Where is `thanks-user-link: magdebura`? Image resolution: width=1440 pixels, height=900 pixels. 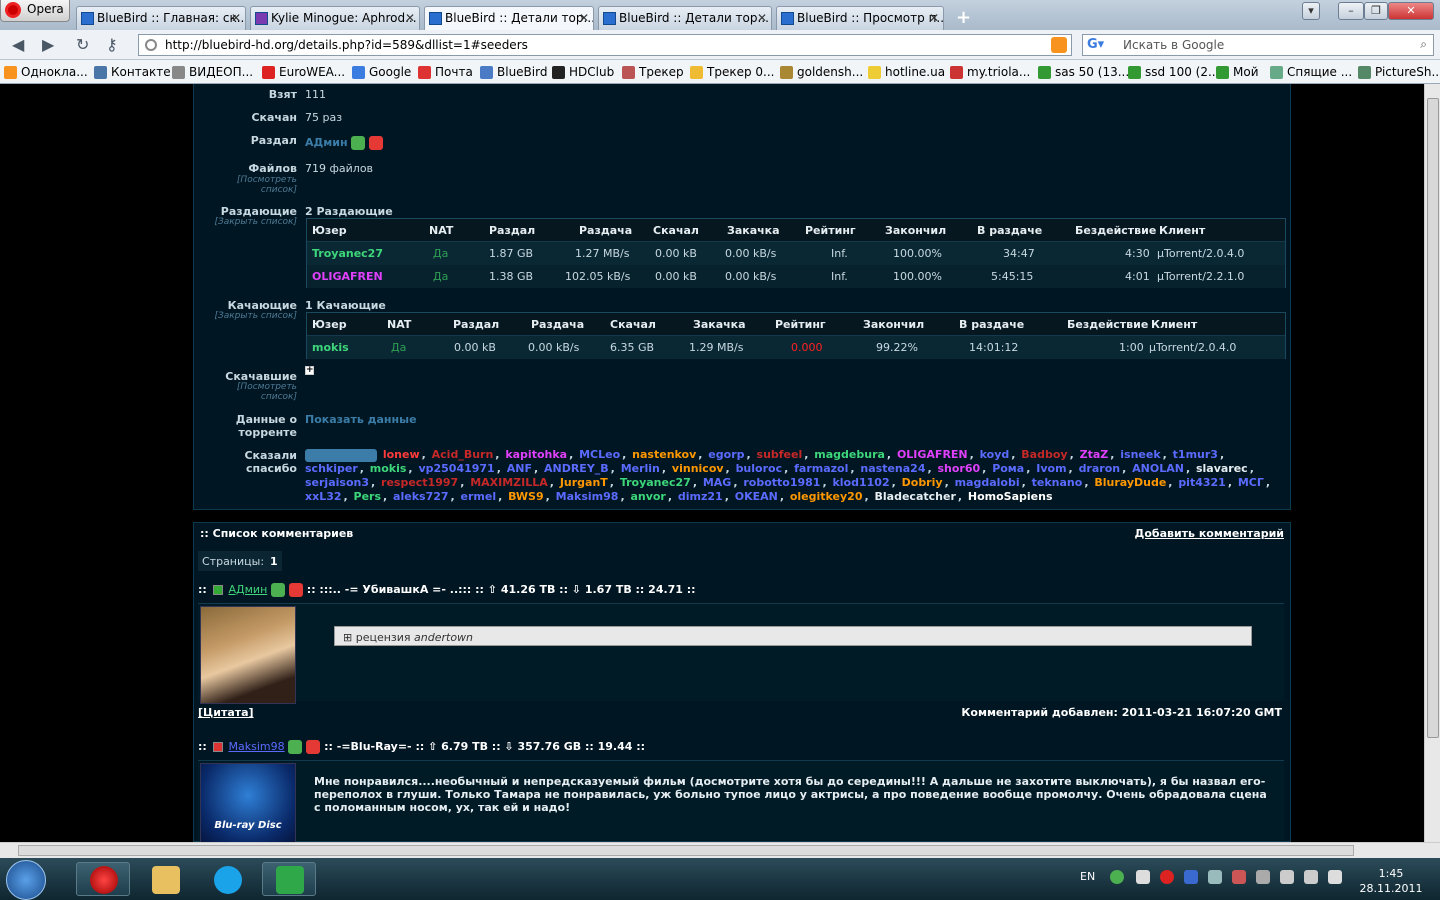
thanks-user-link: magdebura is located at coordinates (849, 454).